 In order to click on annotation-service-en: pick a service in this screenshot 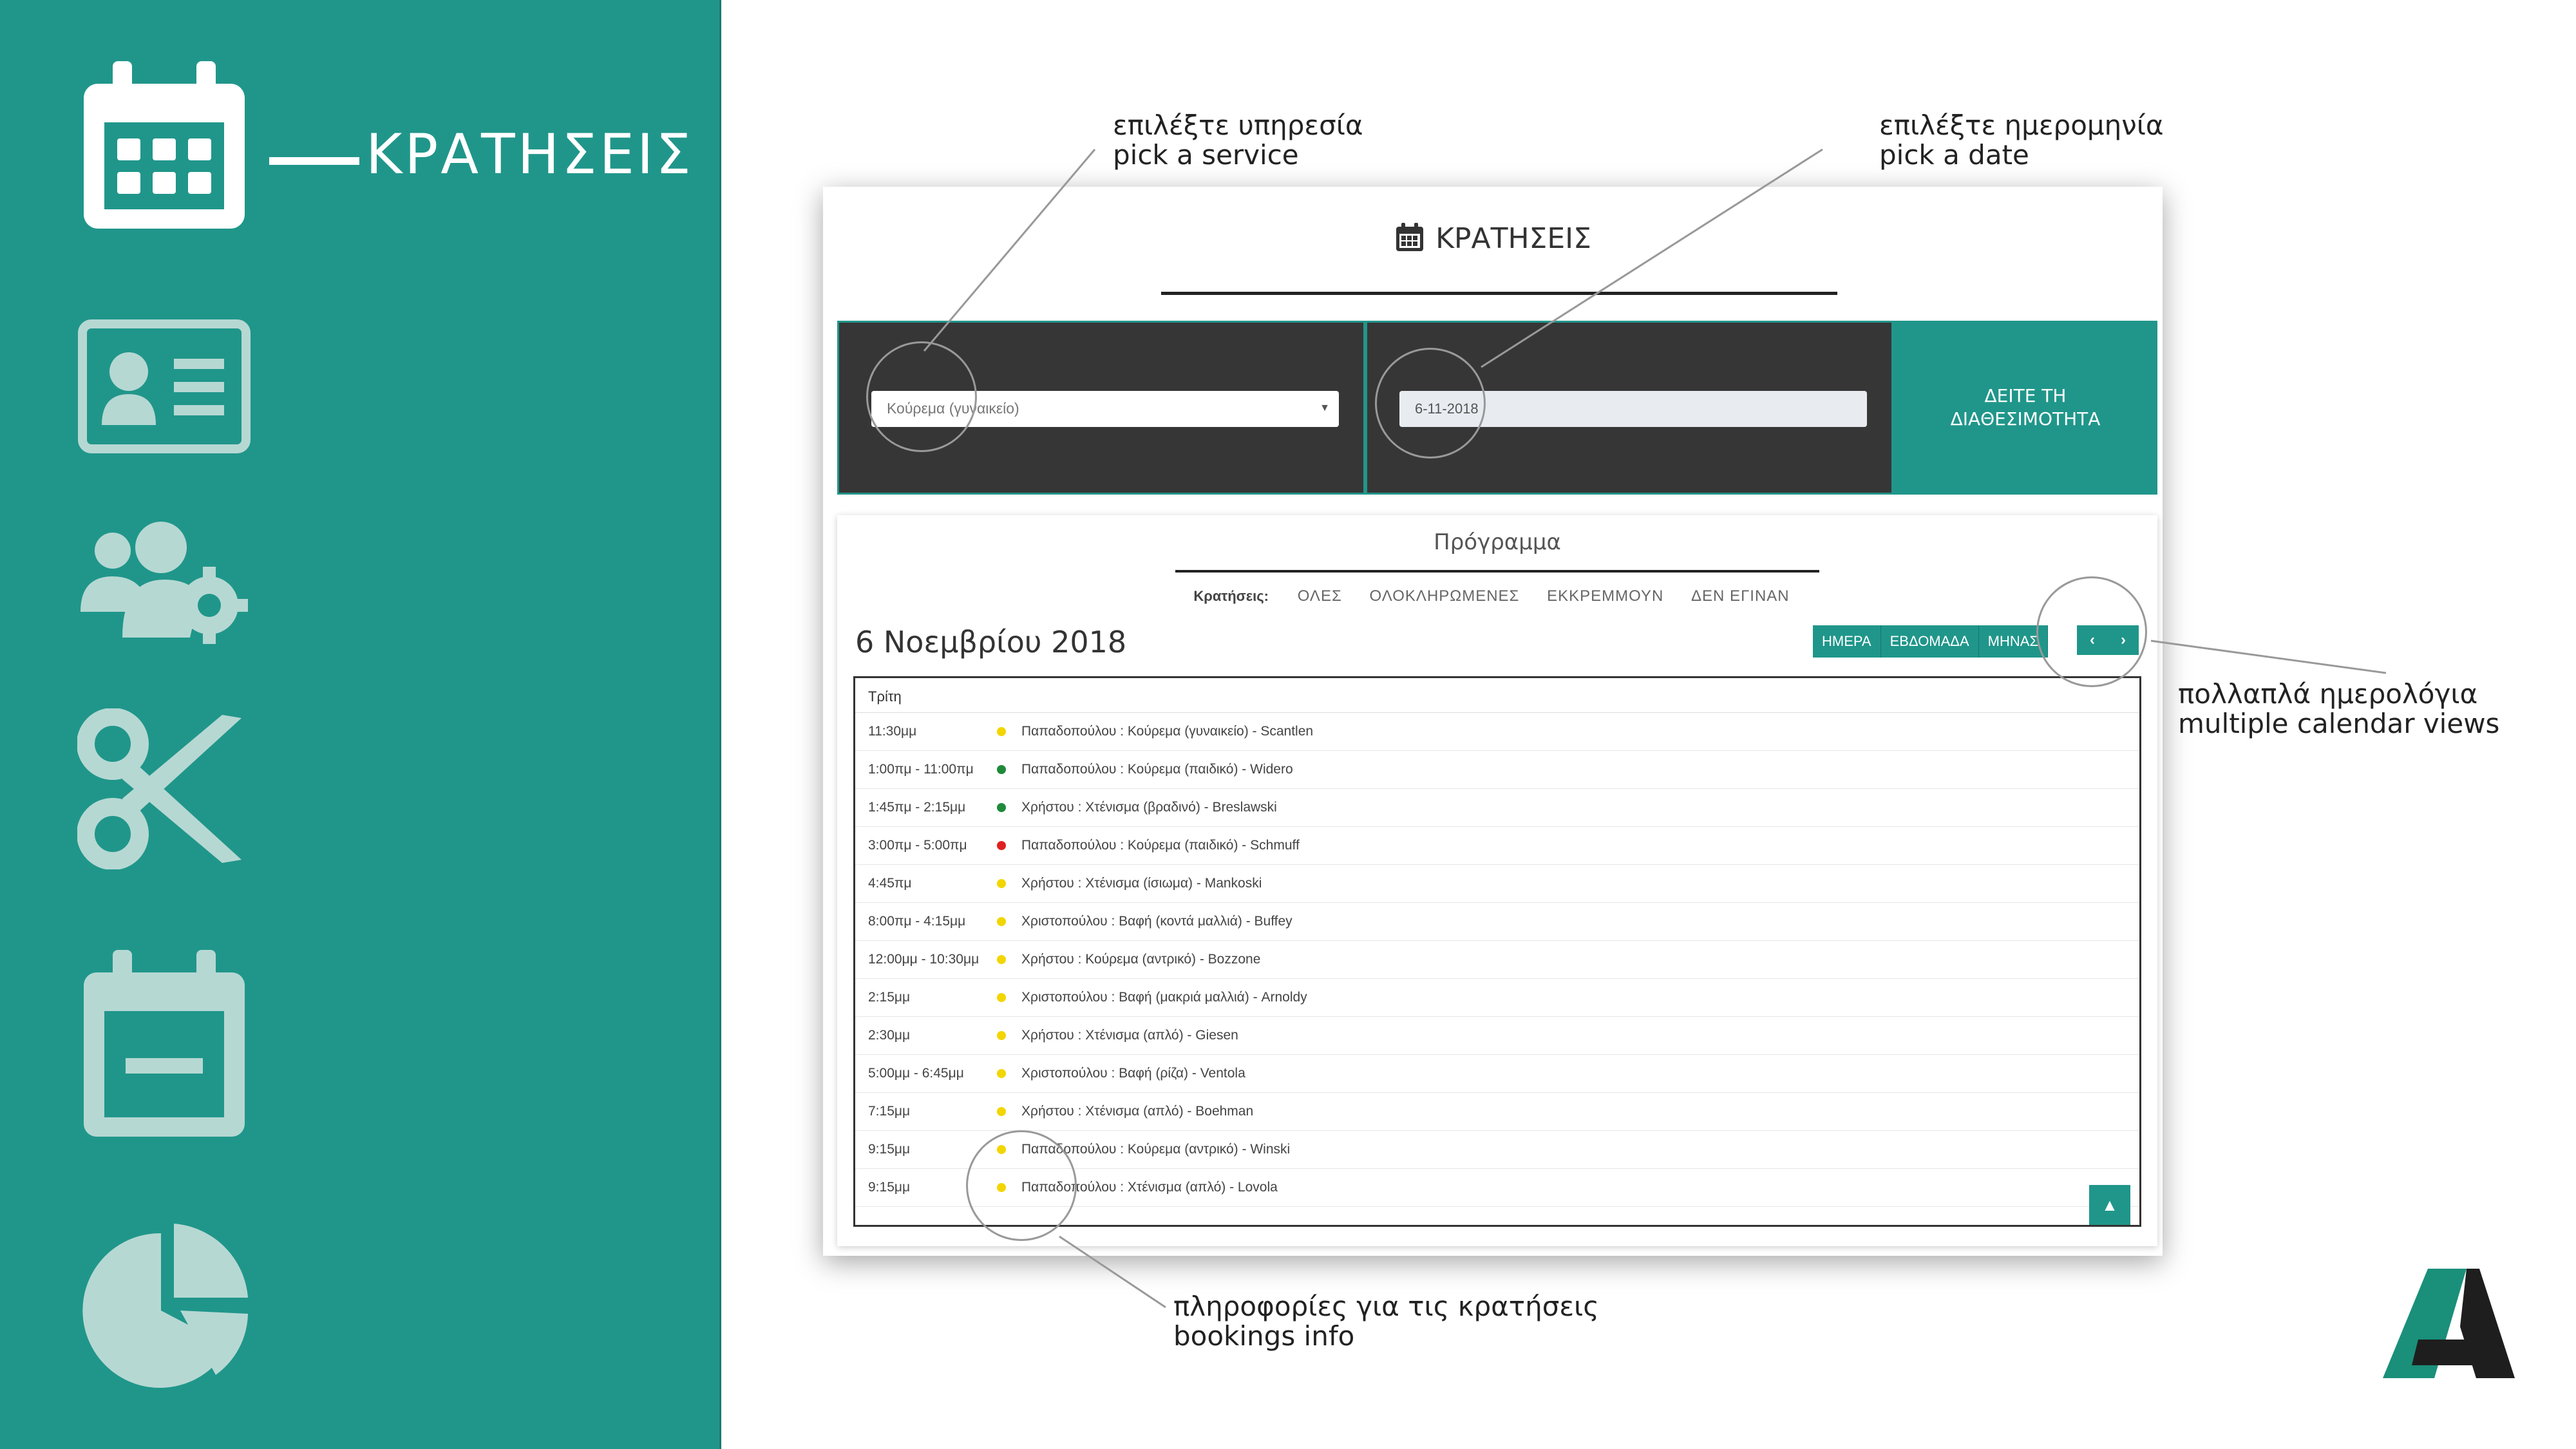, I will do `click(1206, 155)`.